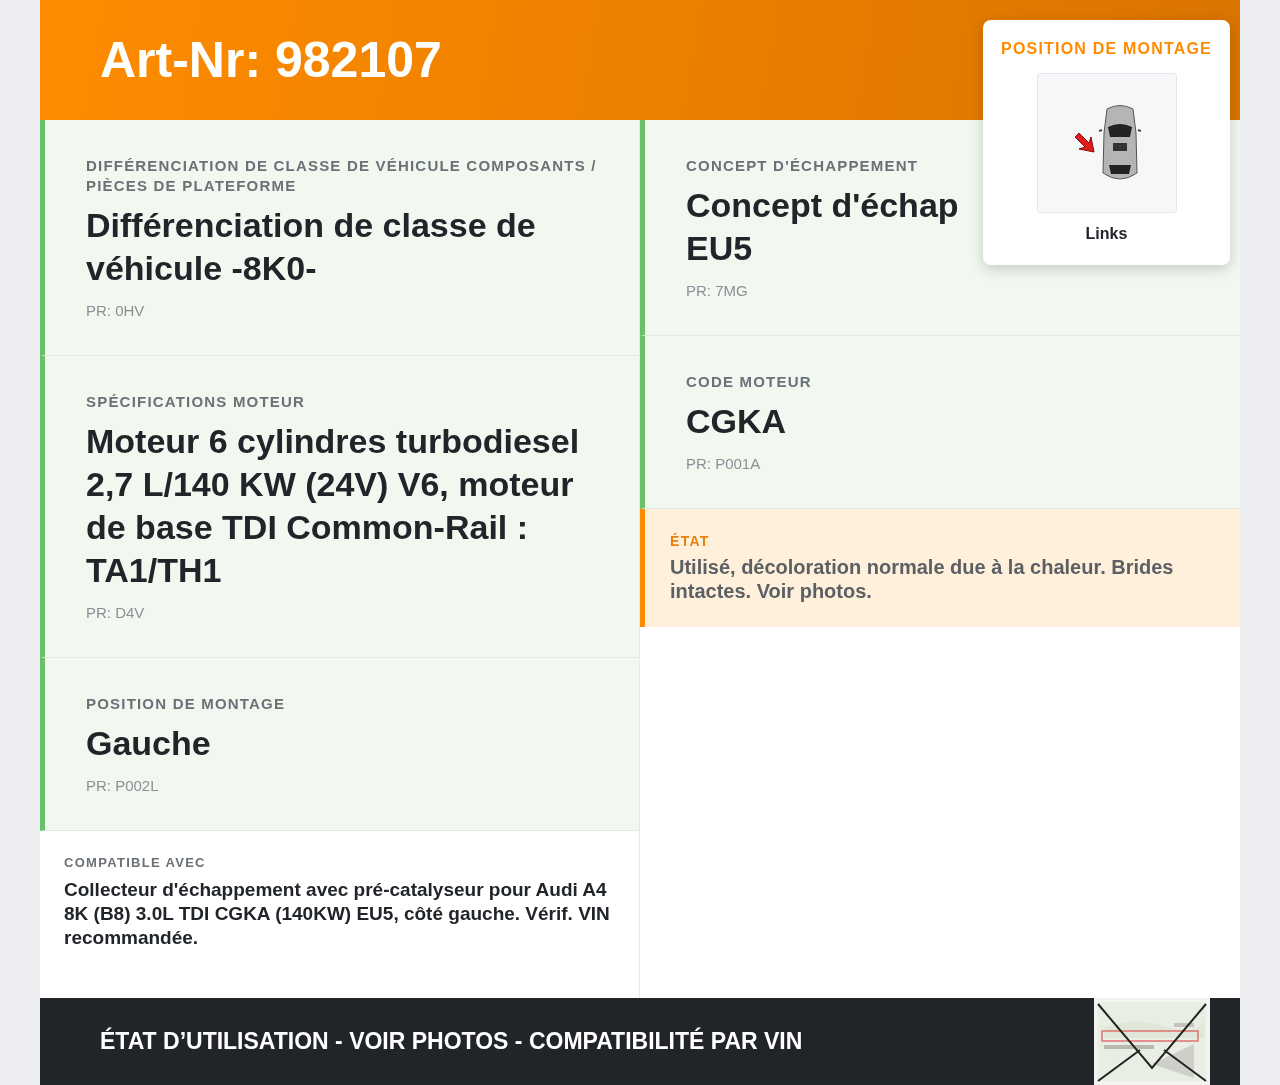 The image size is (1280, 1085). What do you see at coordinates (342, 176) in the screenshot?
I see `spec-label: DIFFÉRENCIATION DE CLASSE DE VÉHICULE COMPOSANTS / PIÈCES DE PLATEFORME` at bounding box center [342, 176].